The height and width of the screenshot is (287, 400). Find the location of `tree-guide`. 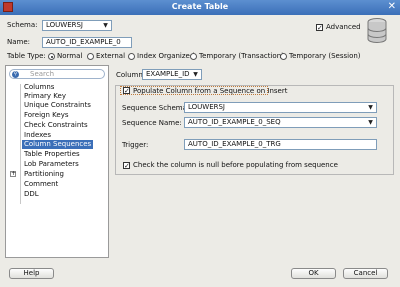

tree-guide is located at coordinates (20, 144).